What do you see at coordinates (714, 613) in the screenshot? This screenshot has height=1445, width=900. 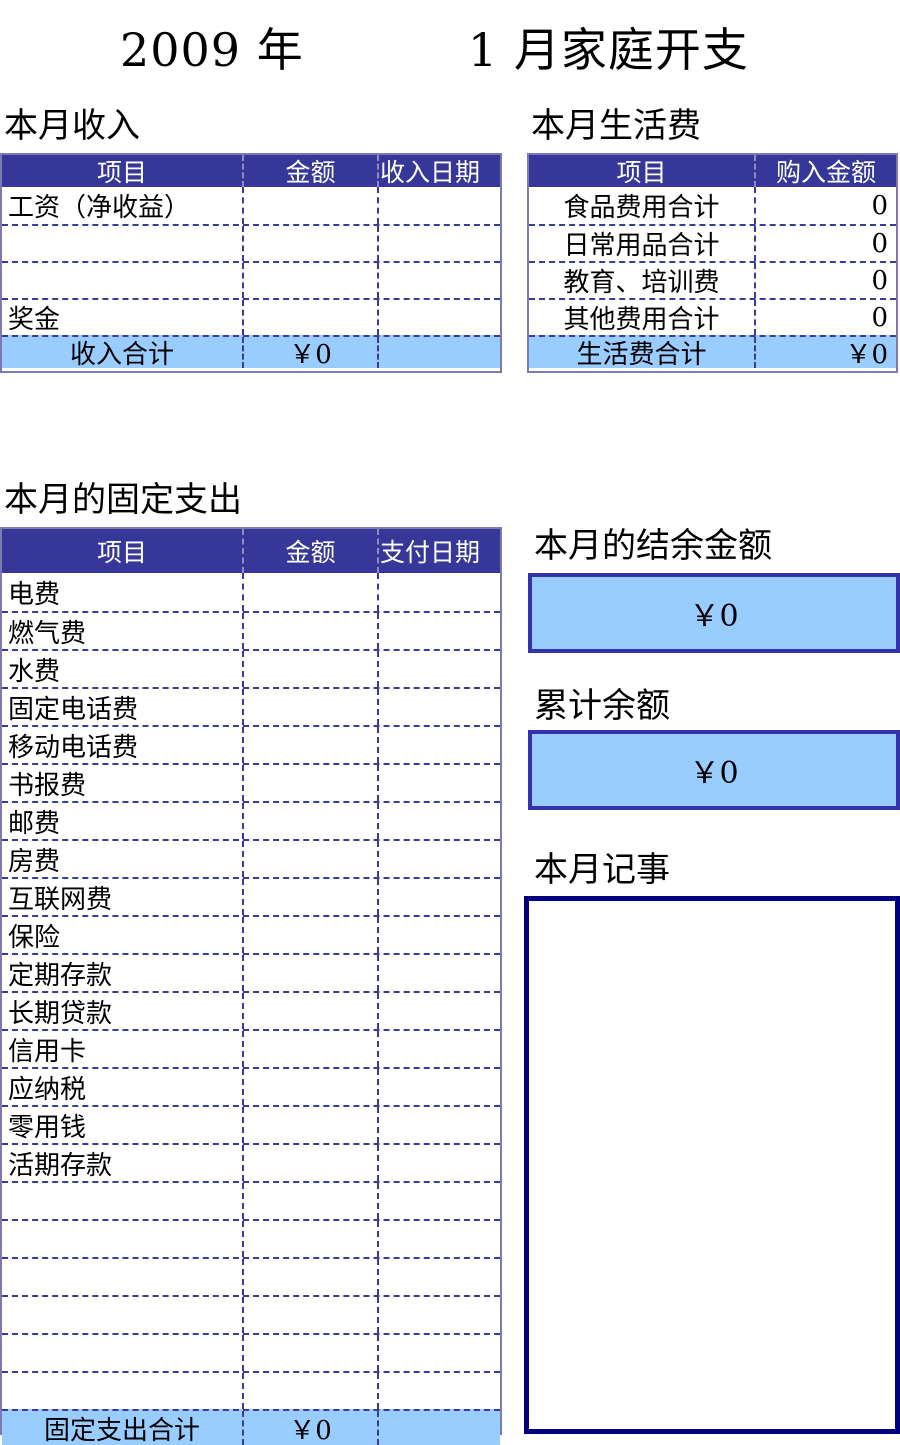 I see `monthly-balance-value: ￥0` at bounding box center [714, 613].